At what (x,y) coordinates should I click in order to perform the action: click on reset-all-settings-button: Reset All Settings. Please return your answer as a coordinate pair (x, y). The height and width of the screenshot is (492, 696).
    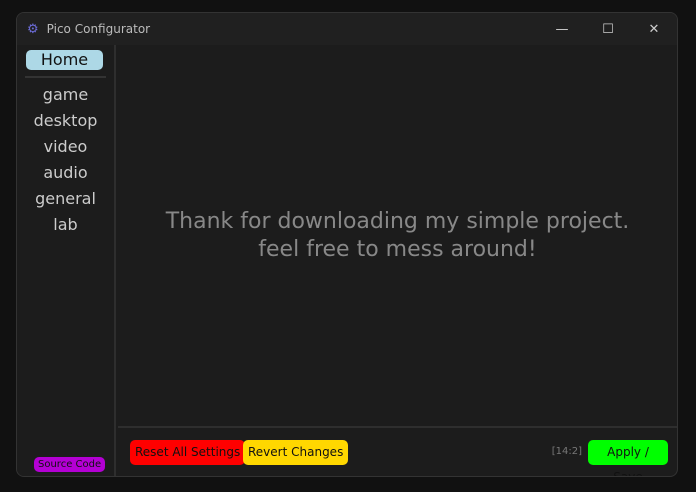
    Looking at the image, I should click on (188, 452).